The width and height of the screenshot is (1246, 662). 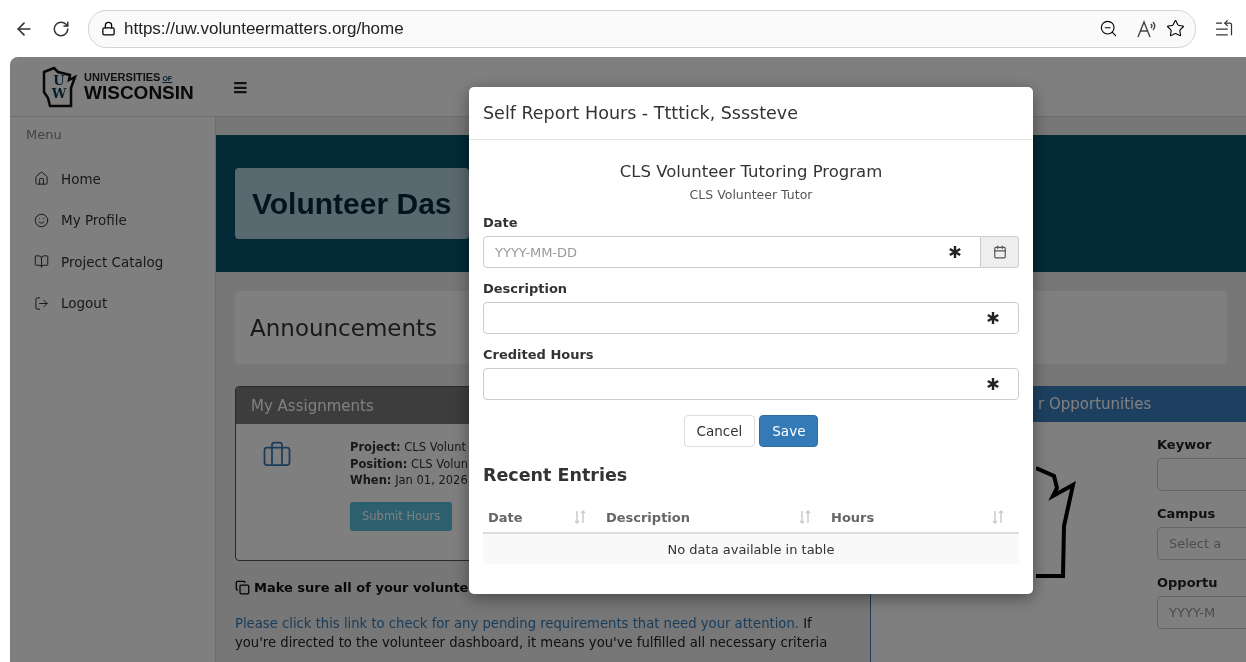 I want to click on logout-icon, so click(x=41, y=303).